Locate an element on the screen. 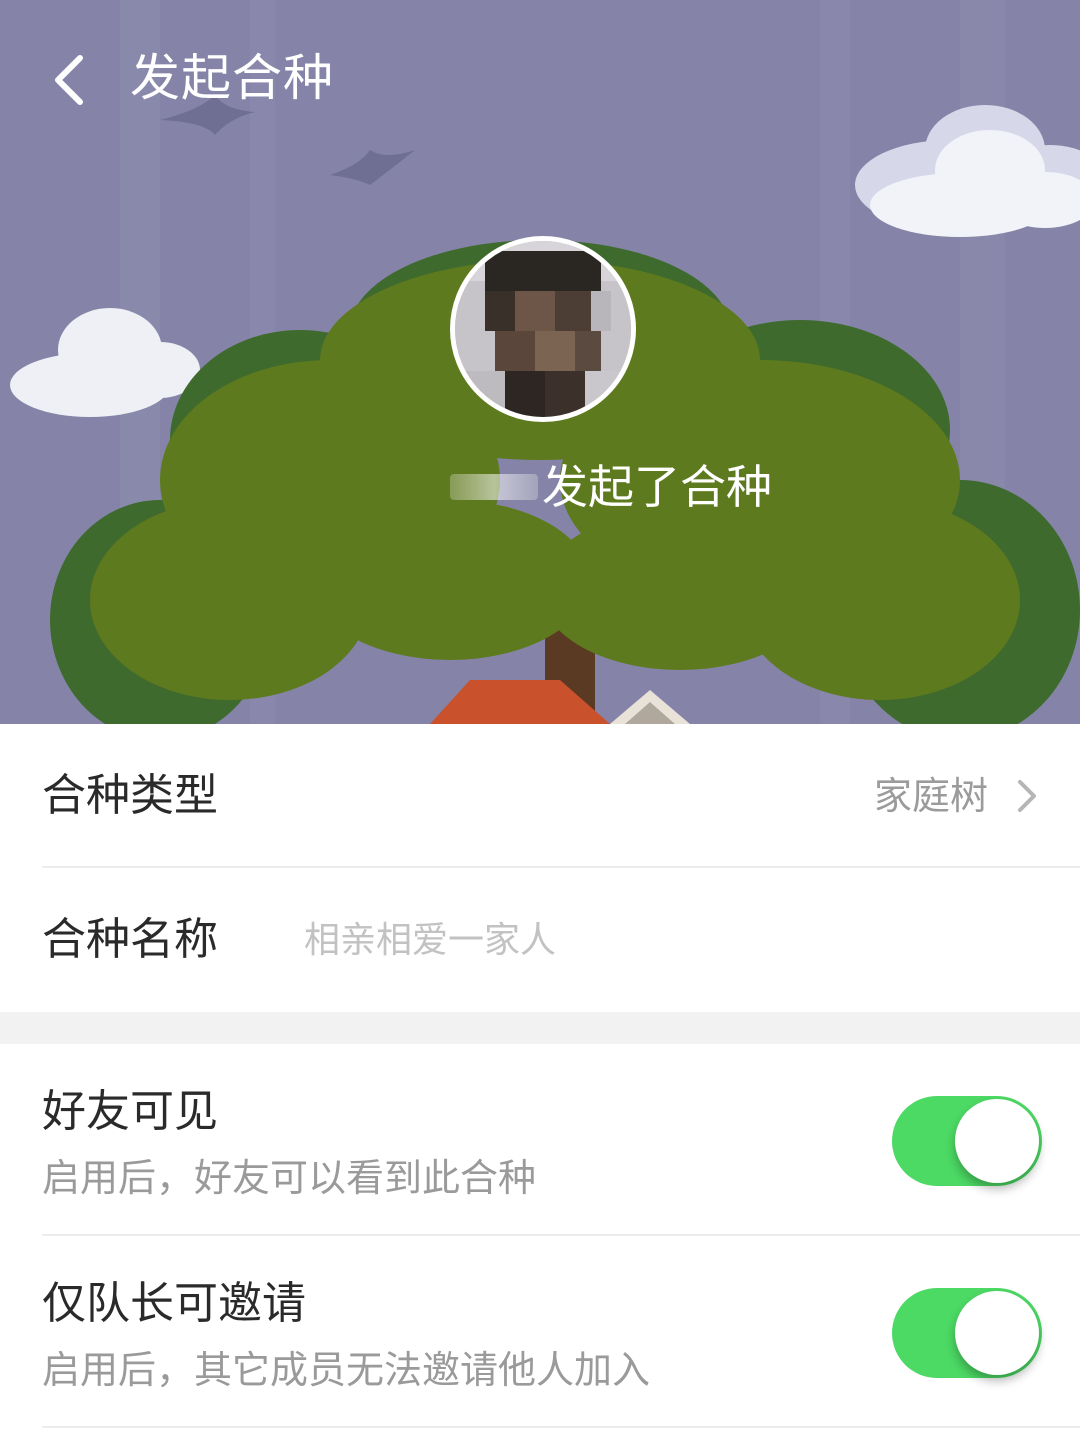  type-label: 合种类型 is located at coordinates (130, 795).